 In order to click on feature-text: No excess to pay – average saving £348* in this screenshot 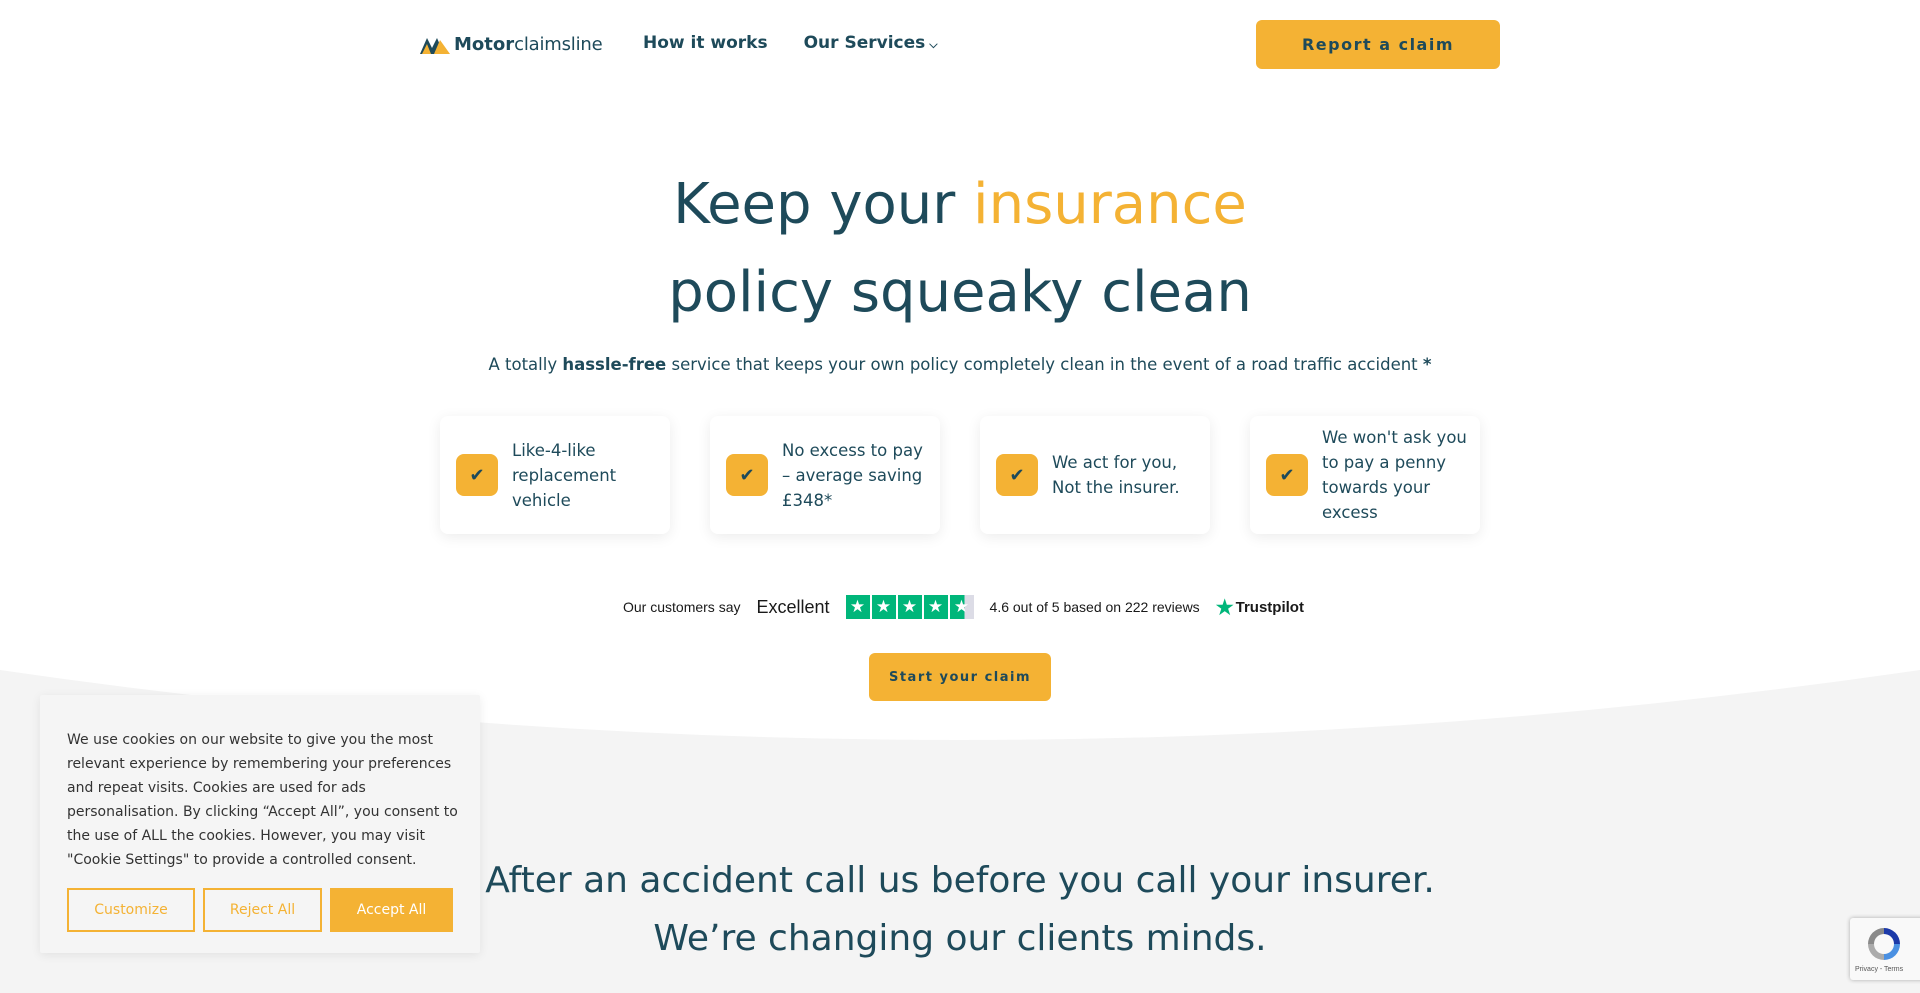, I will do `click(852, 475)`.